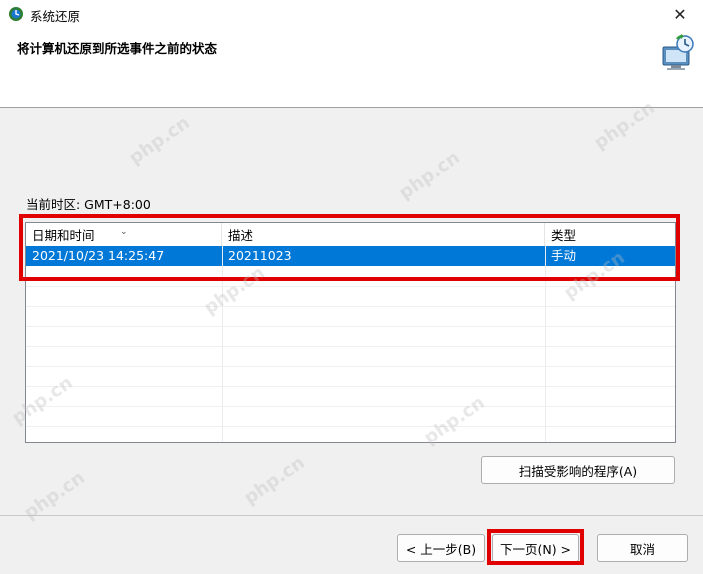 Image resolution: width=703 pixels, height=574 pixels. I want to click on wizard-header: 将计算机还原到所选事件之前的状态, so click(351, 68).